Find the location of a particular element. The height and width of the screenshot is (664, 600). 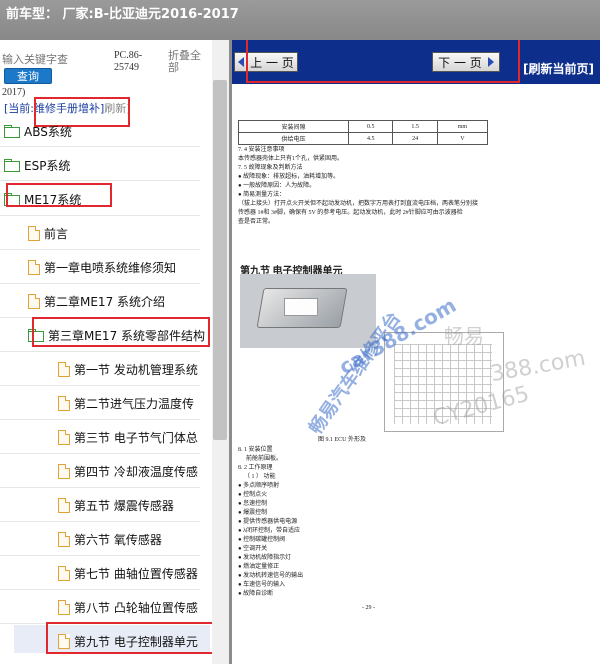

prev-page-label: 上 一 页 is located at coordinates (272, 62).